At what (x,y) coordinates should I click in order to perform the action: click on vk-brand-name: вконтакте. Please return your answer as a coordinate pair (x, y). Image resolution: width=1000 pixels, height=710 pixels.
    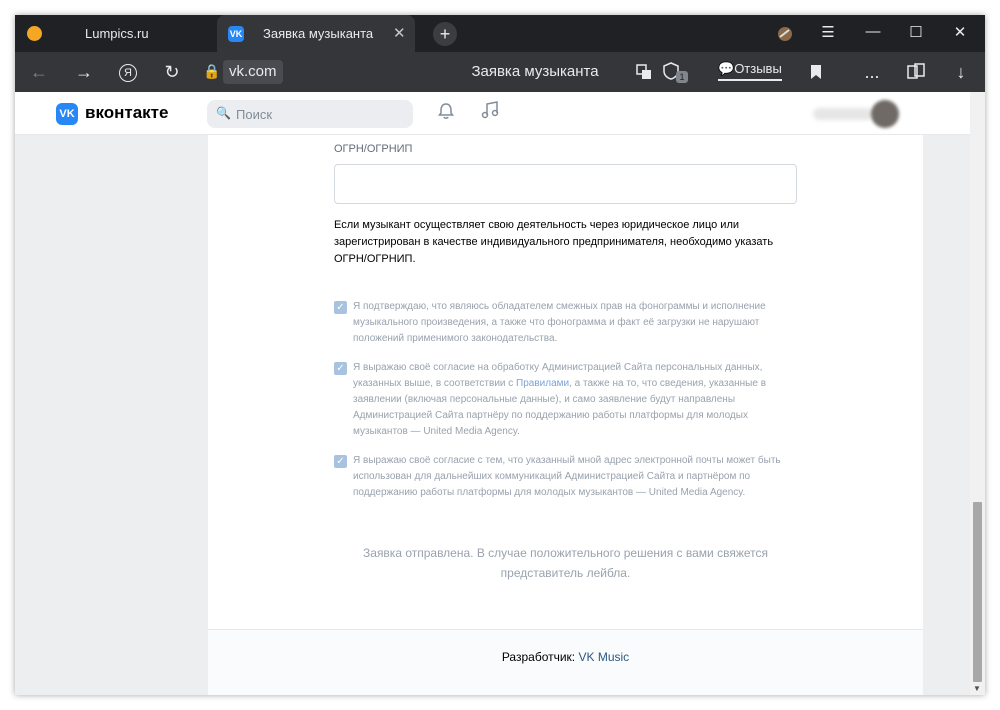
    Looking at the image, I should click on (126, 113).